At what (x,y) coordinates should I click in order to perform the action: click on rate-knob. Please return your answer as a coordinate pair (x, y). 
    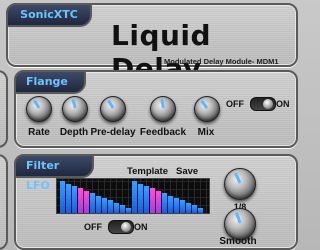
    Looking at the image, I should click on (39, 109).